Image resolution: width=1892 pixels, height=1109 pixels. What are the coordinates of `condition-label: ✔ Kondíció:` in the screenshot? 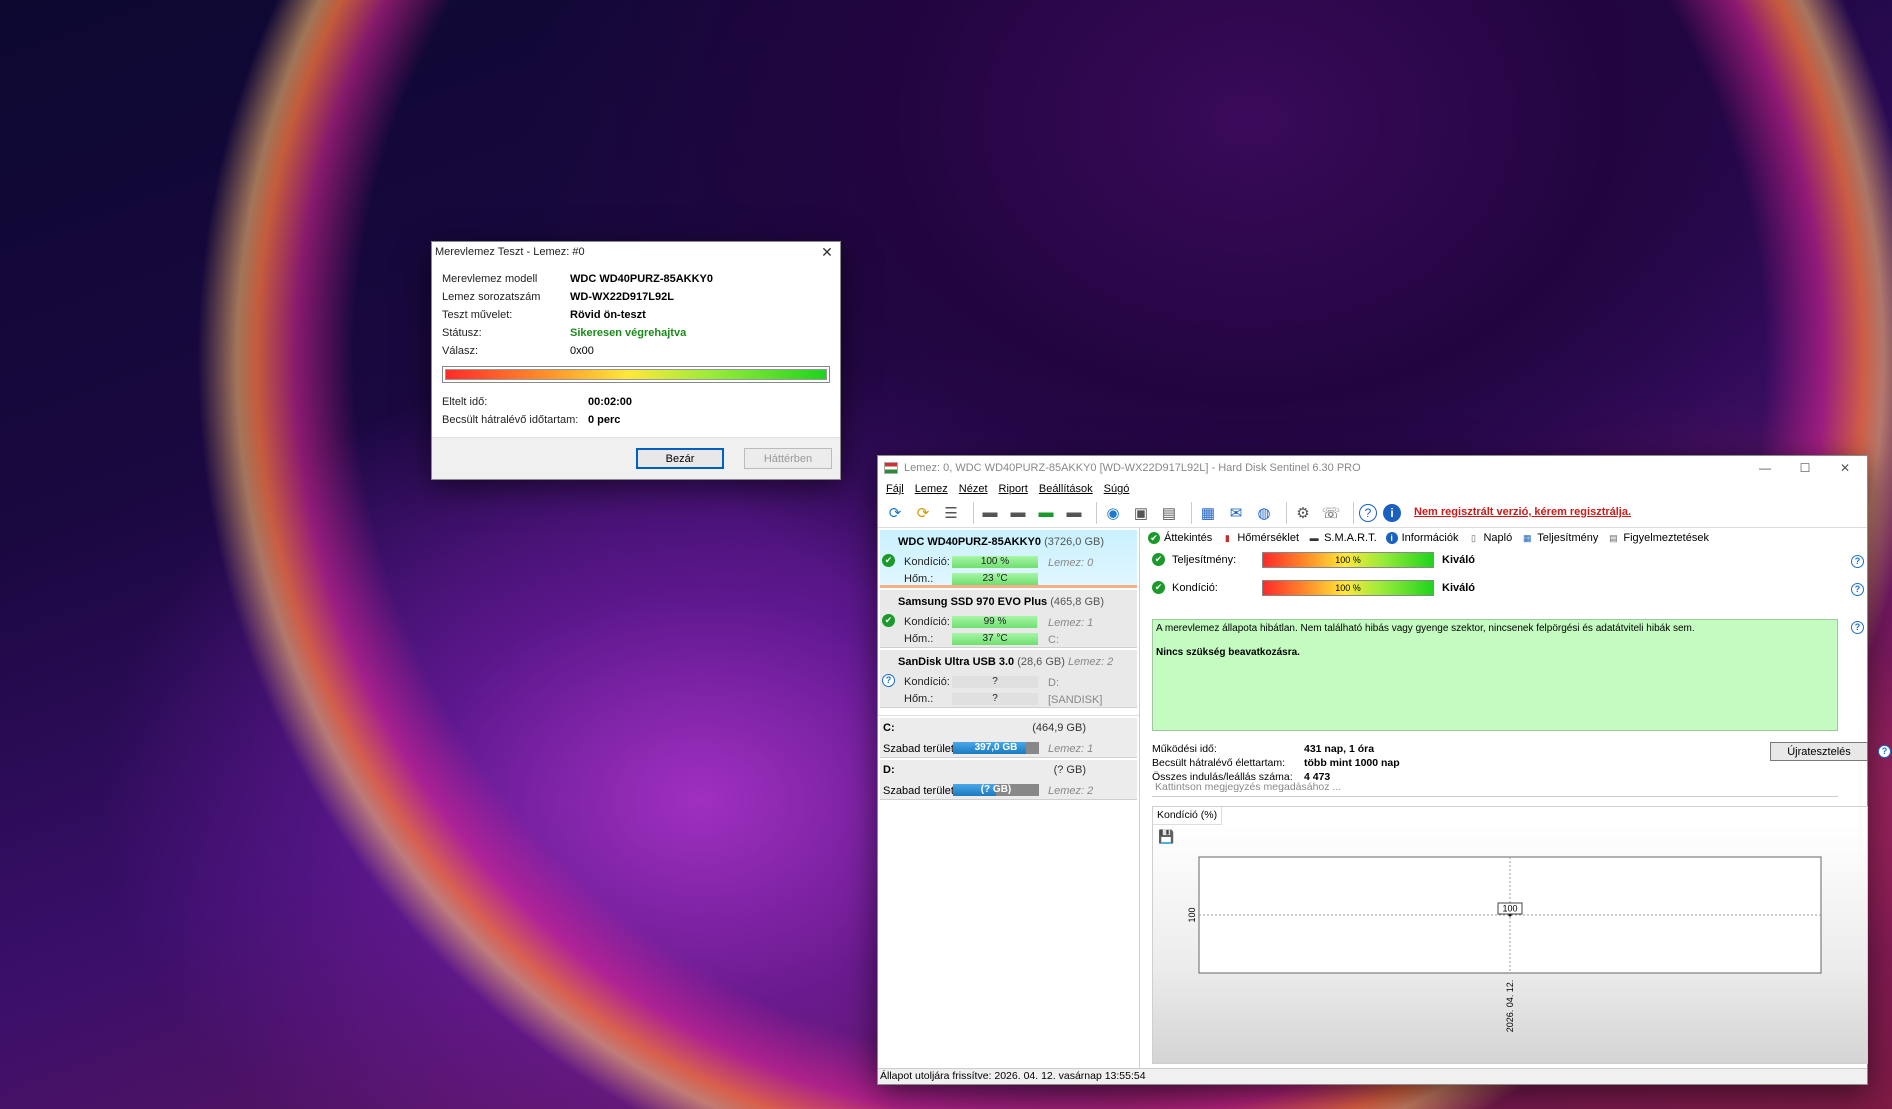 It's located at (1207, 587).